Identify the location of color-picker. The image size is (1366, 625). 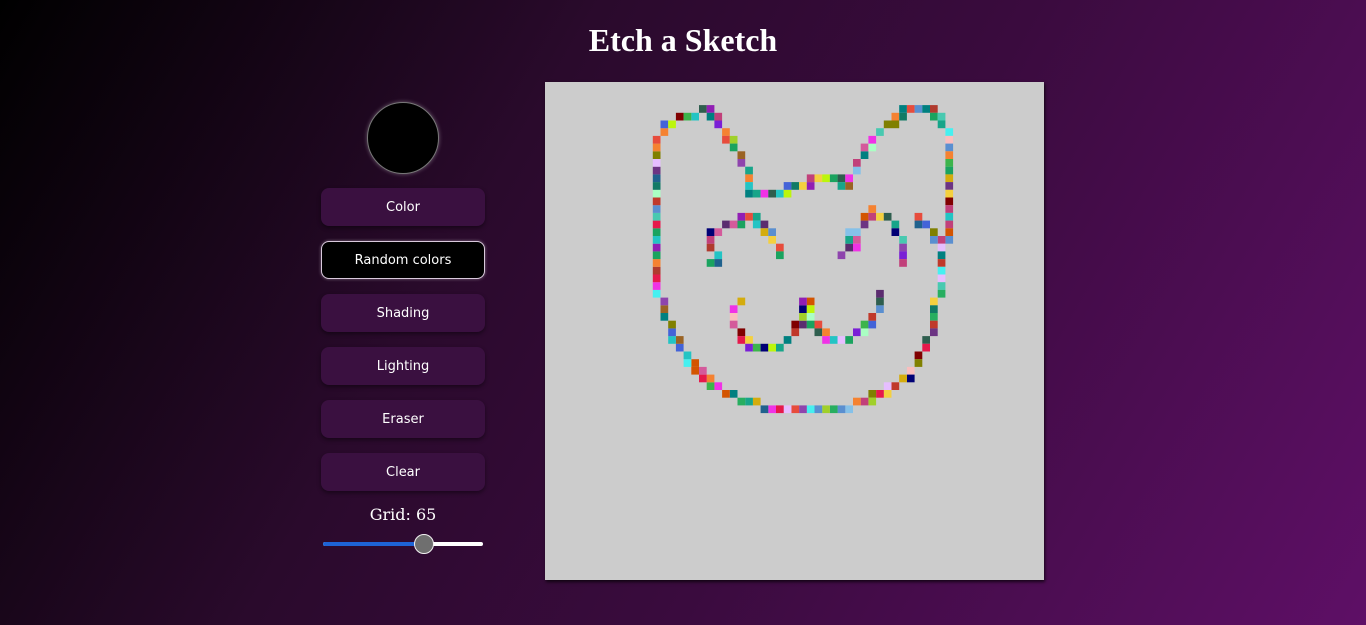
(403, 138).